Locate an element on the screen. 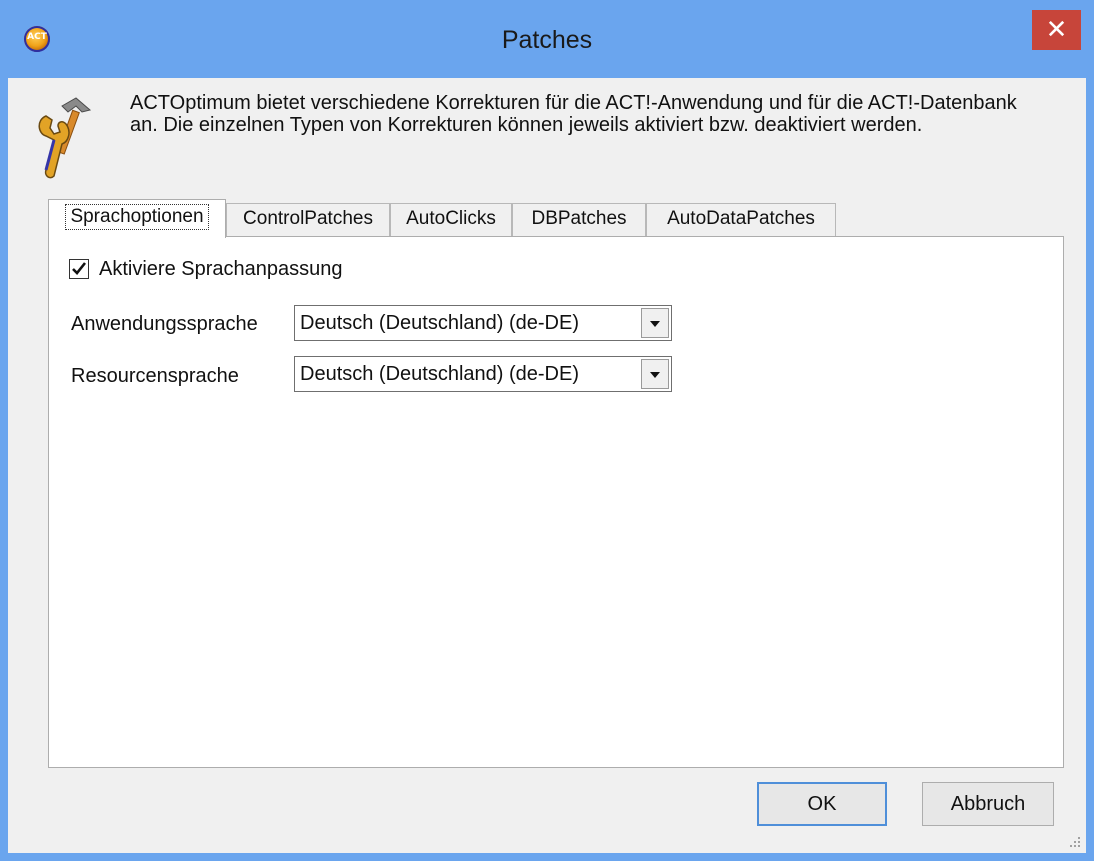 This screenshot has width=1094, height=861. title-bar: ACT Patches ✕ is located at coordinates (547, 39).